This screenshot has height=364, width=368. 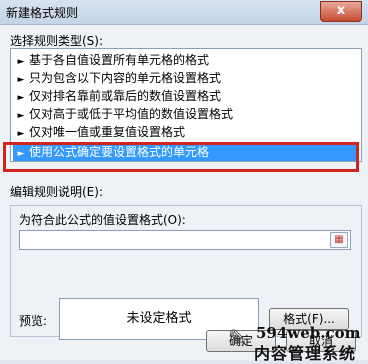 I want to click on close-button: x, so click(x=341, y=11).